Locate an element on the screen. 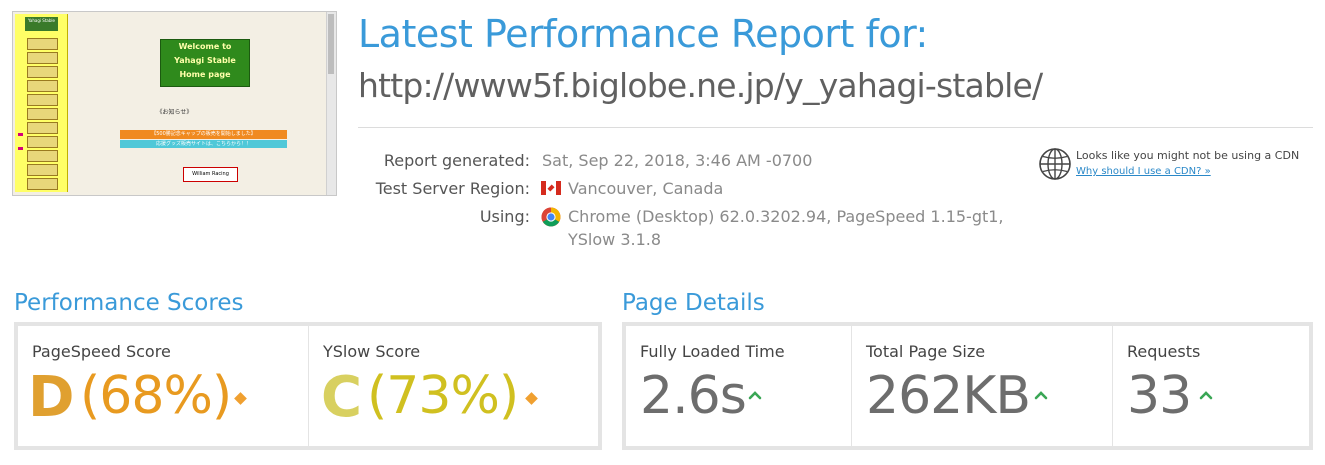 The width and height of the screenshot is (1325, 465). fully-loaded-time-card: Fully Loaded Time 2.6s is located at coordinates (738, 386).